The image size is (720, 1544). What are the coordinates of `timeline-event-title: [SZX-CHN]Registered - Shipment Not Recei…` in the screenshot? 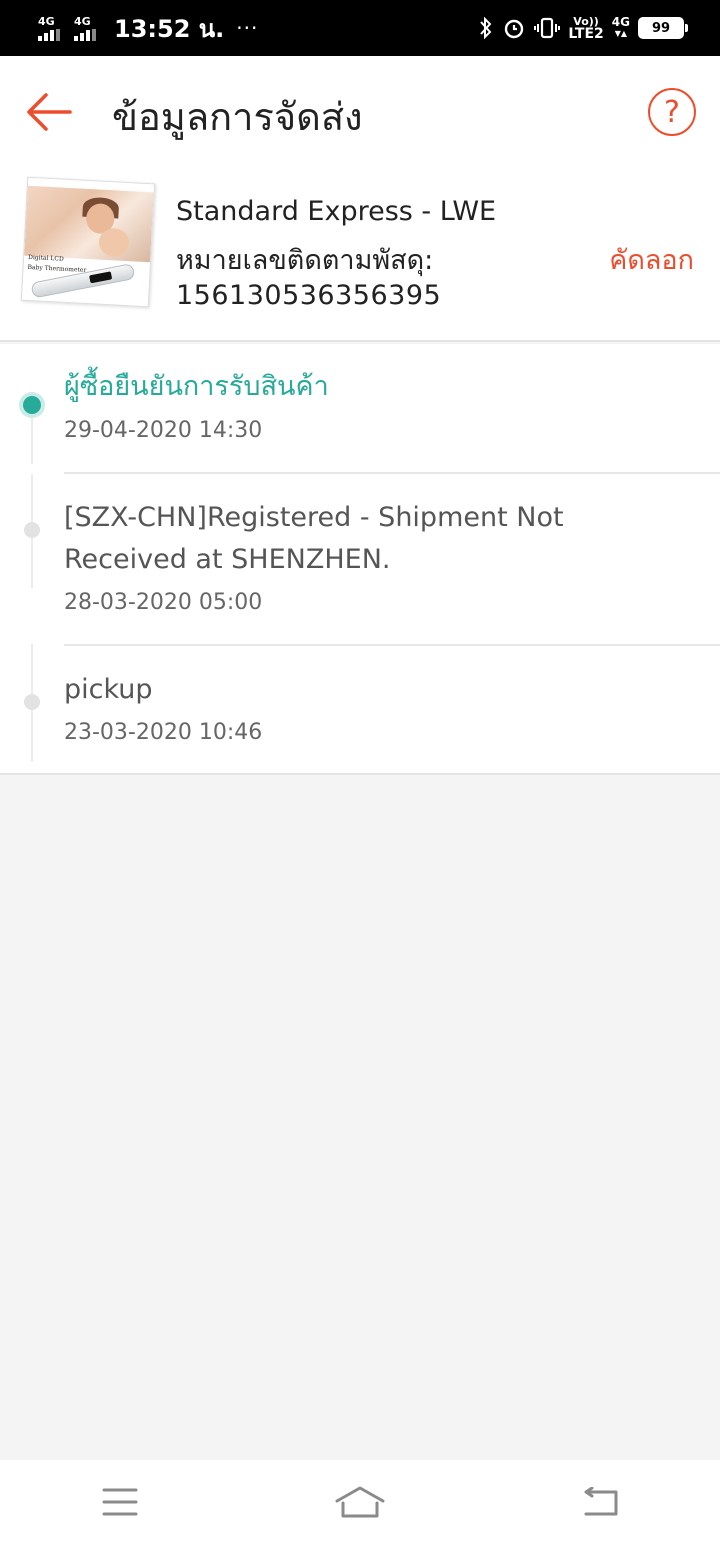 It's located at (314, 538).